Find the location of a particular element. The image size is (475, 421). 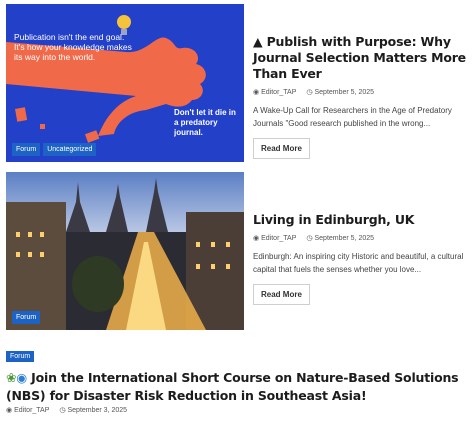

category-badges: Forum Uncategorized is located at coordinates (54, 149).